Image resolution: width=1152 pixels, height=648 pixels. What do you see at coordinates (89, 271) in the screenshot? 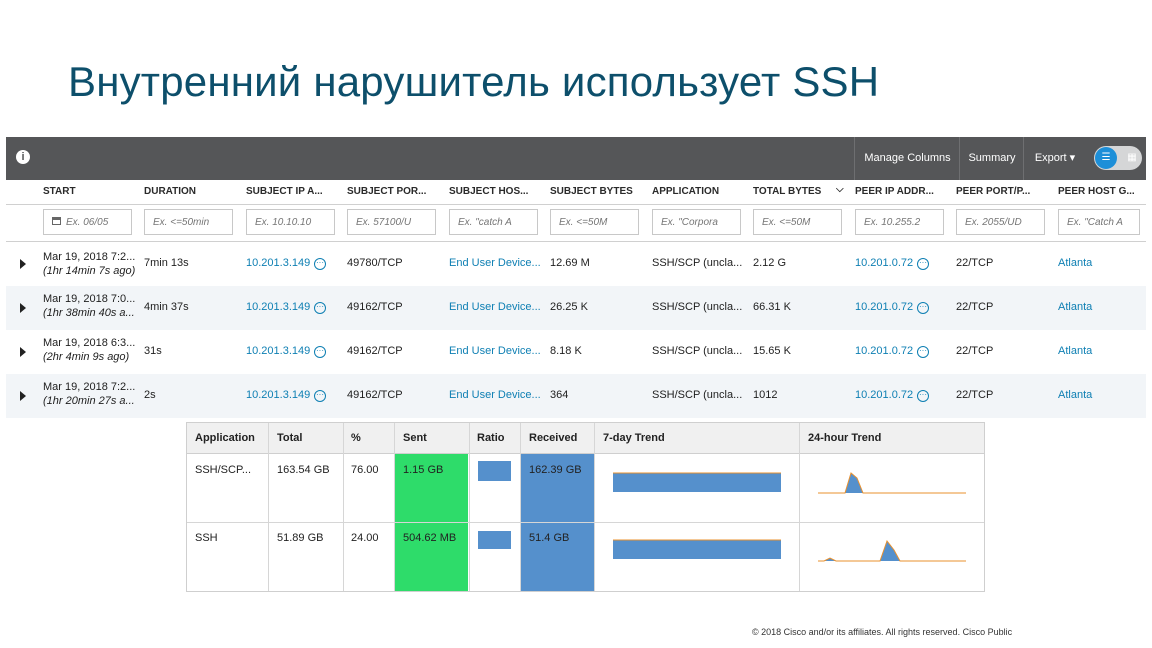
I see `start-ago-cell: (1hr 14min 7s ago)` at bounding box center [89, 271].